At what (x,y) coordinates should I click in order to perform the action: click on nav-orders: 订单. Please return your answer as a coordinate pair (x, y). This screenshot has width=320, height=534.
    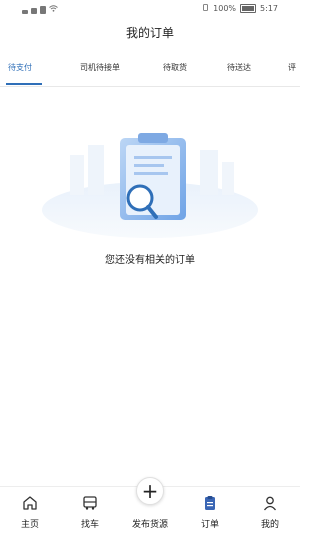
    Looking at the image, I should click on (210, 510).